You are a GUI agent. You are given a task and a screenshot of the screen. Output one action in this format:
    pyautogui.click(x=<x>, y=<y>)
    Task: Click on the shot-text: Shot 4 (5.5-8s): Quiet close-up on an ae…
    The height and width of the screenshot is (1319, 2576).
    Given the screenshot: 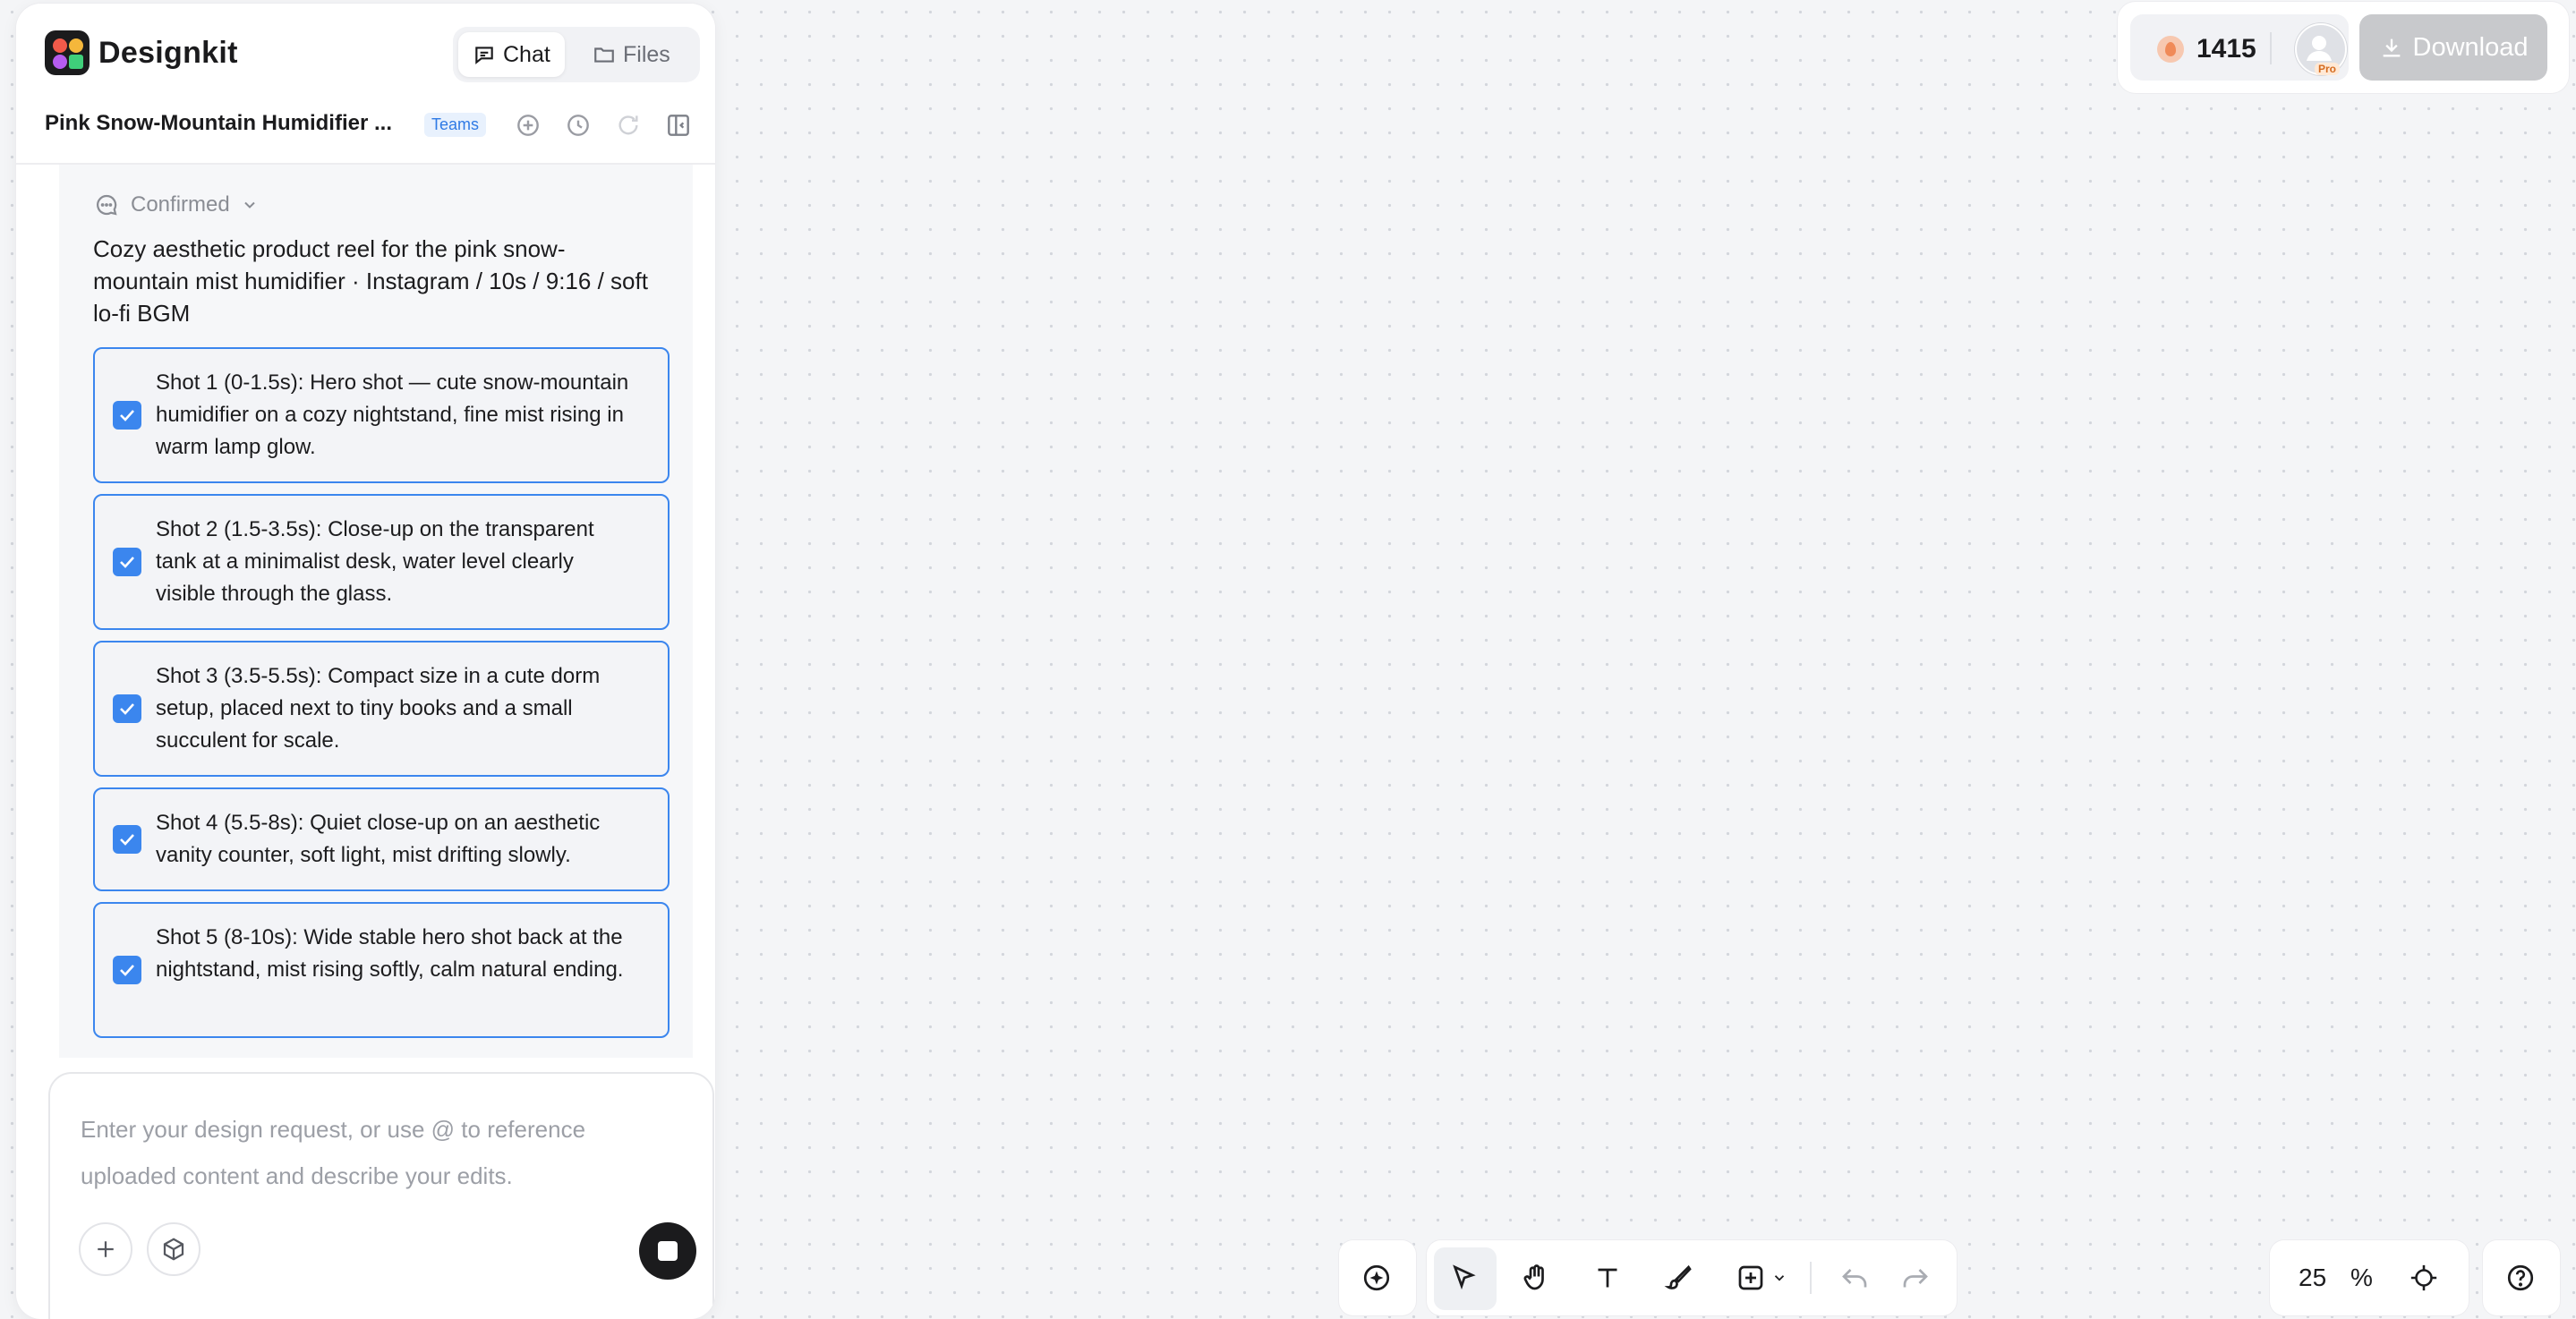 What is the action you would take?
    pyautogui.click(x=378, y=839)
    